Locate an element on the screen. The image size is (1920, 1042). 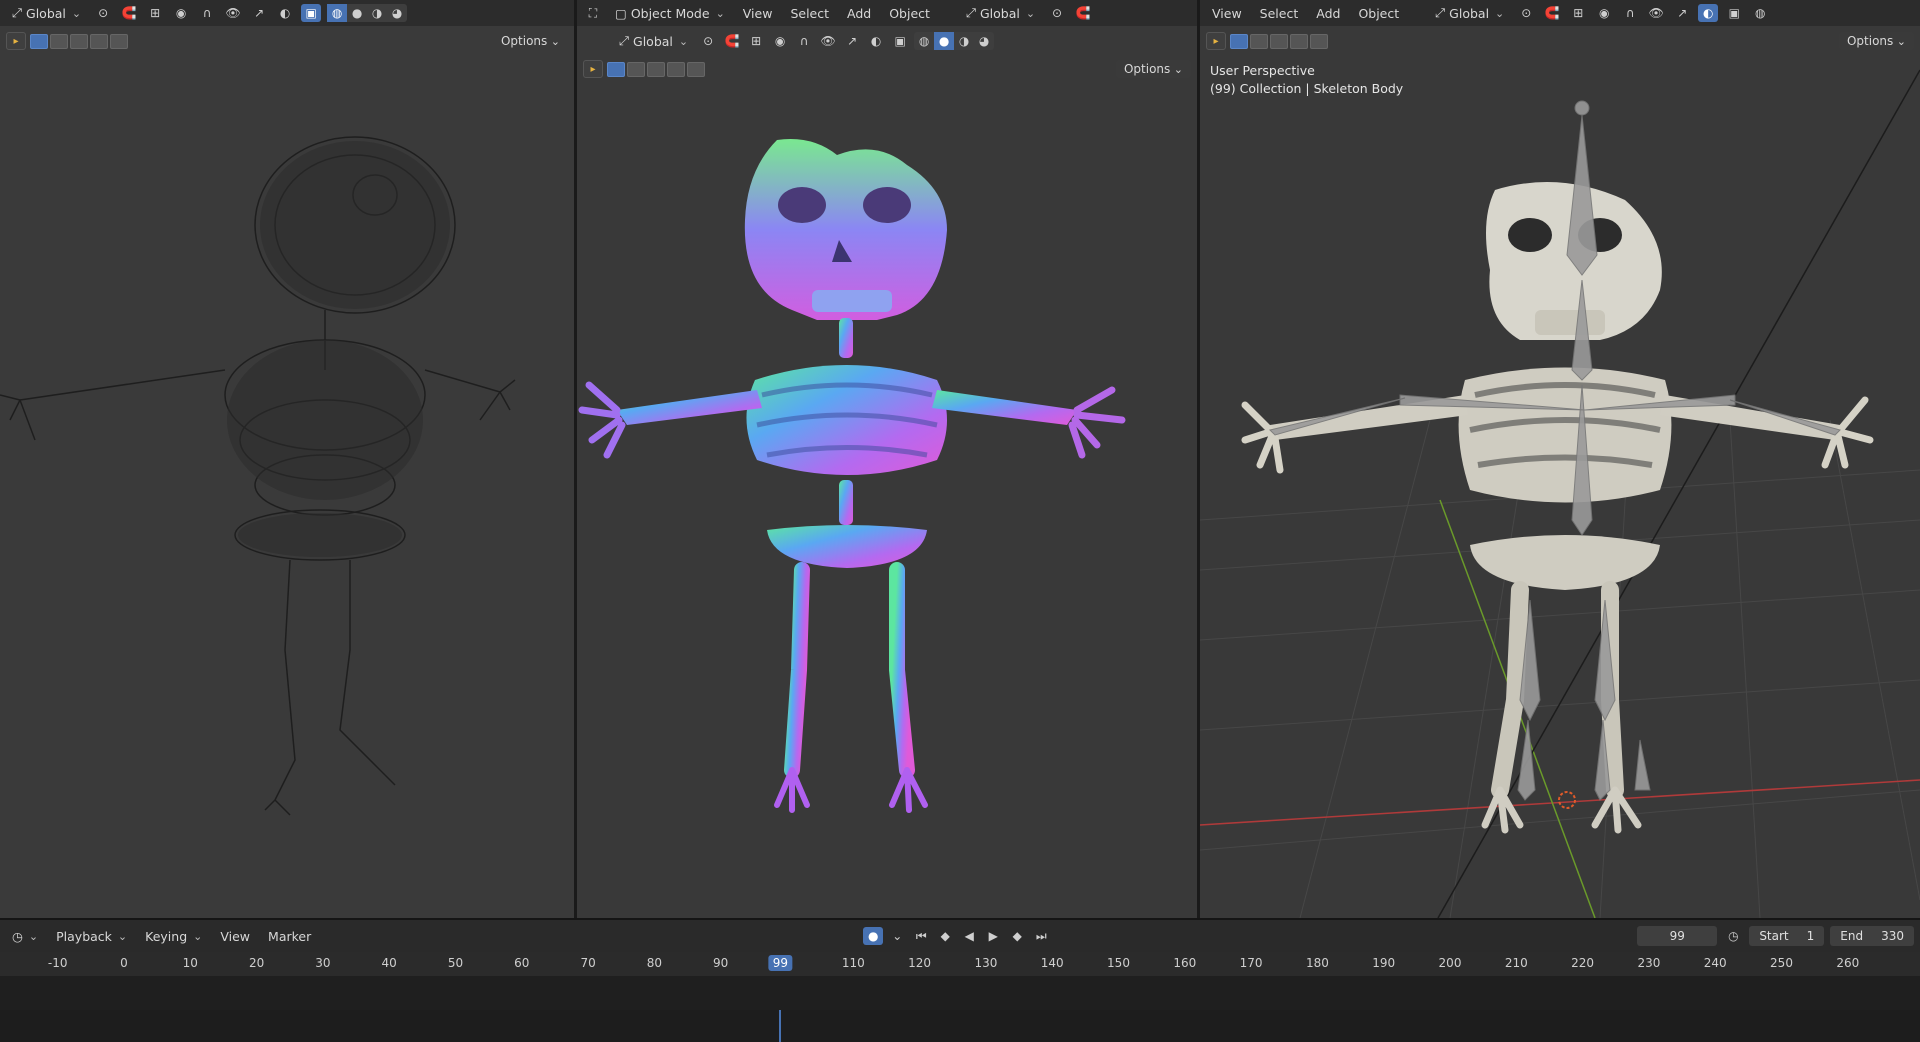
frame-tick-label: 40 is located at coordinates (389, 963).